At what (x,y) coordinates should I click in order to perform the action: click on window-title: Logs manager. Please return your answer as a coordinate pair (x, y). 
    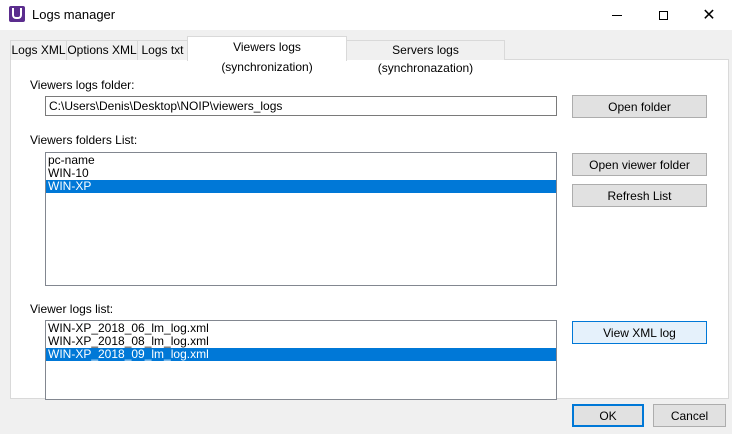
    Looking at the image, I should click on (74, 14).